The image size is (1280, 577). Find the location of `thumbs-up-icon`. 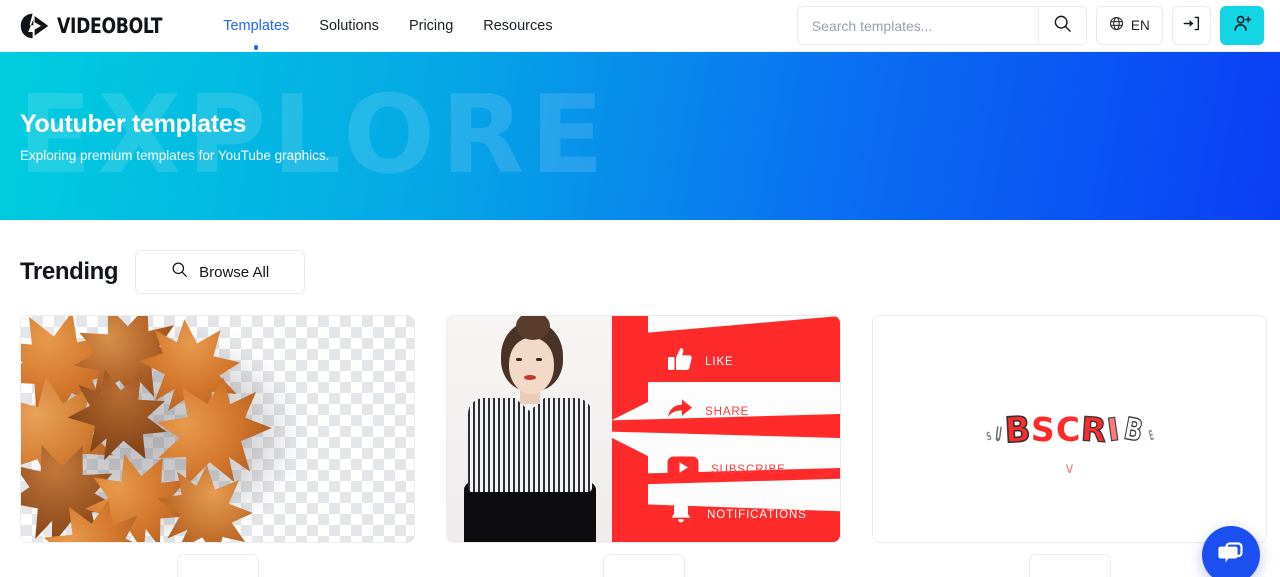

thumbs-up-icon is located at coordinates (680, 361).